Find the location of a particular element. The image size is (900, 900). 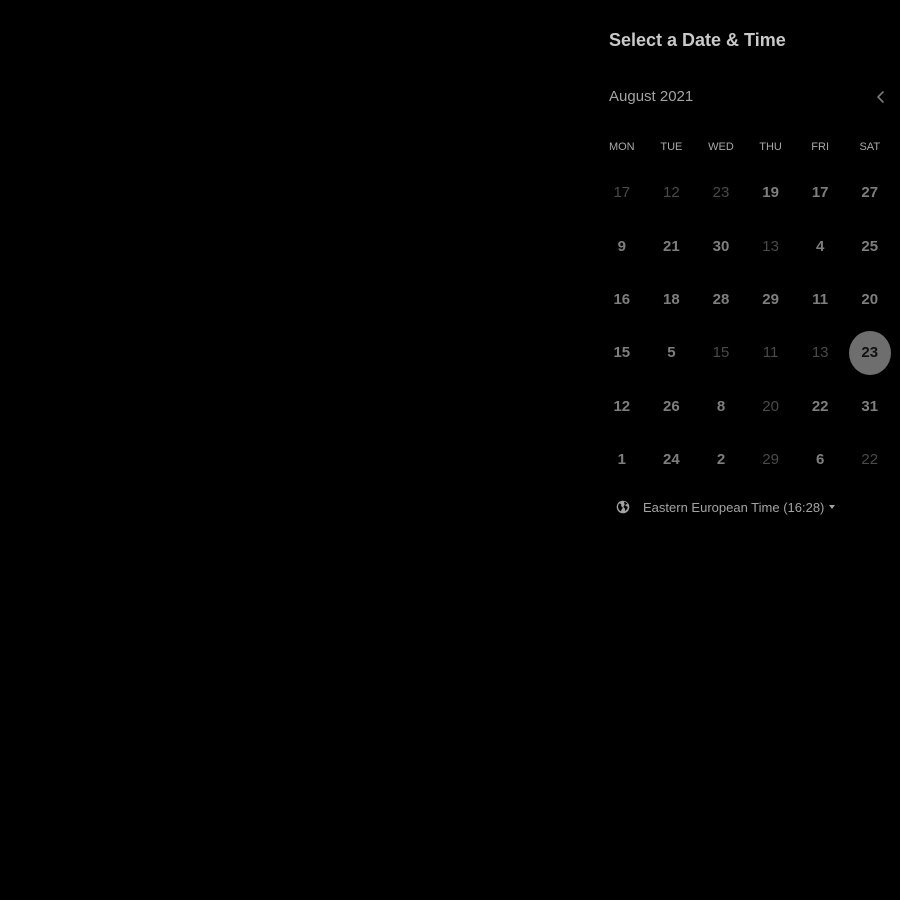

calendar-day-number: 27 is located at coordinates (870, 193).